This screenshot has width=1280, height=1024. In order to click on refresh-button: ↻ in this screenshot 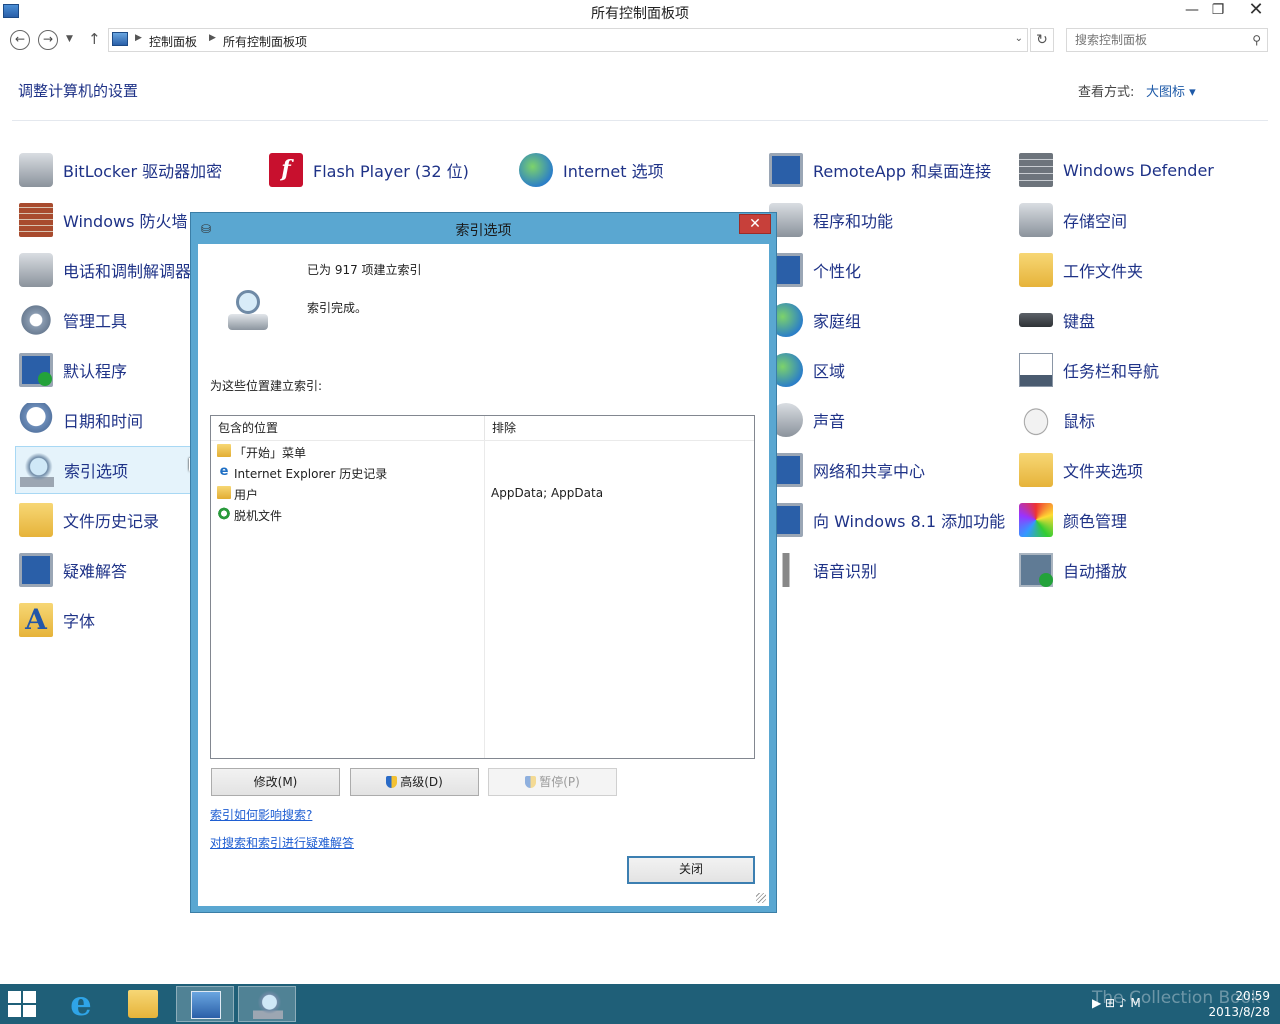, I will do `click(1042, 40)`.